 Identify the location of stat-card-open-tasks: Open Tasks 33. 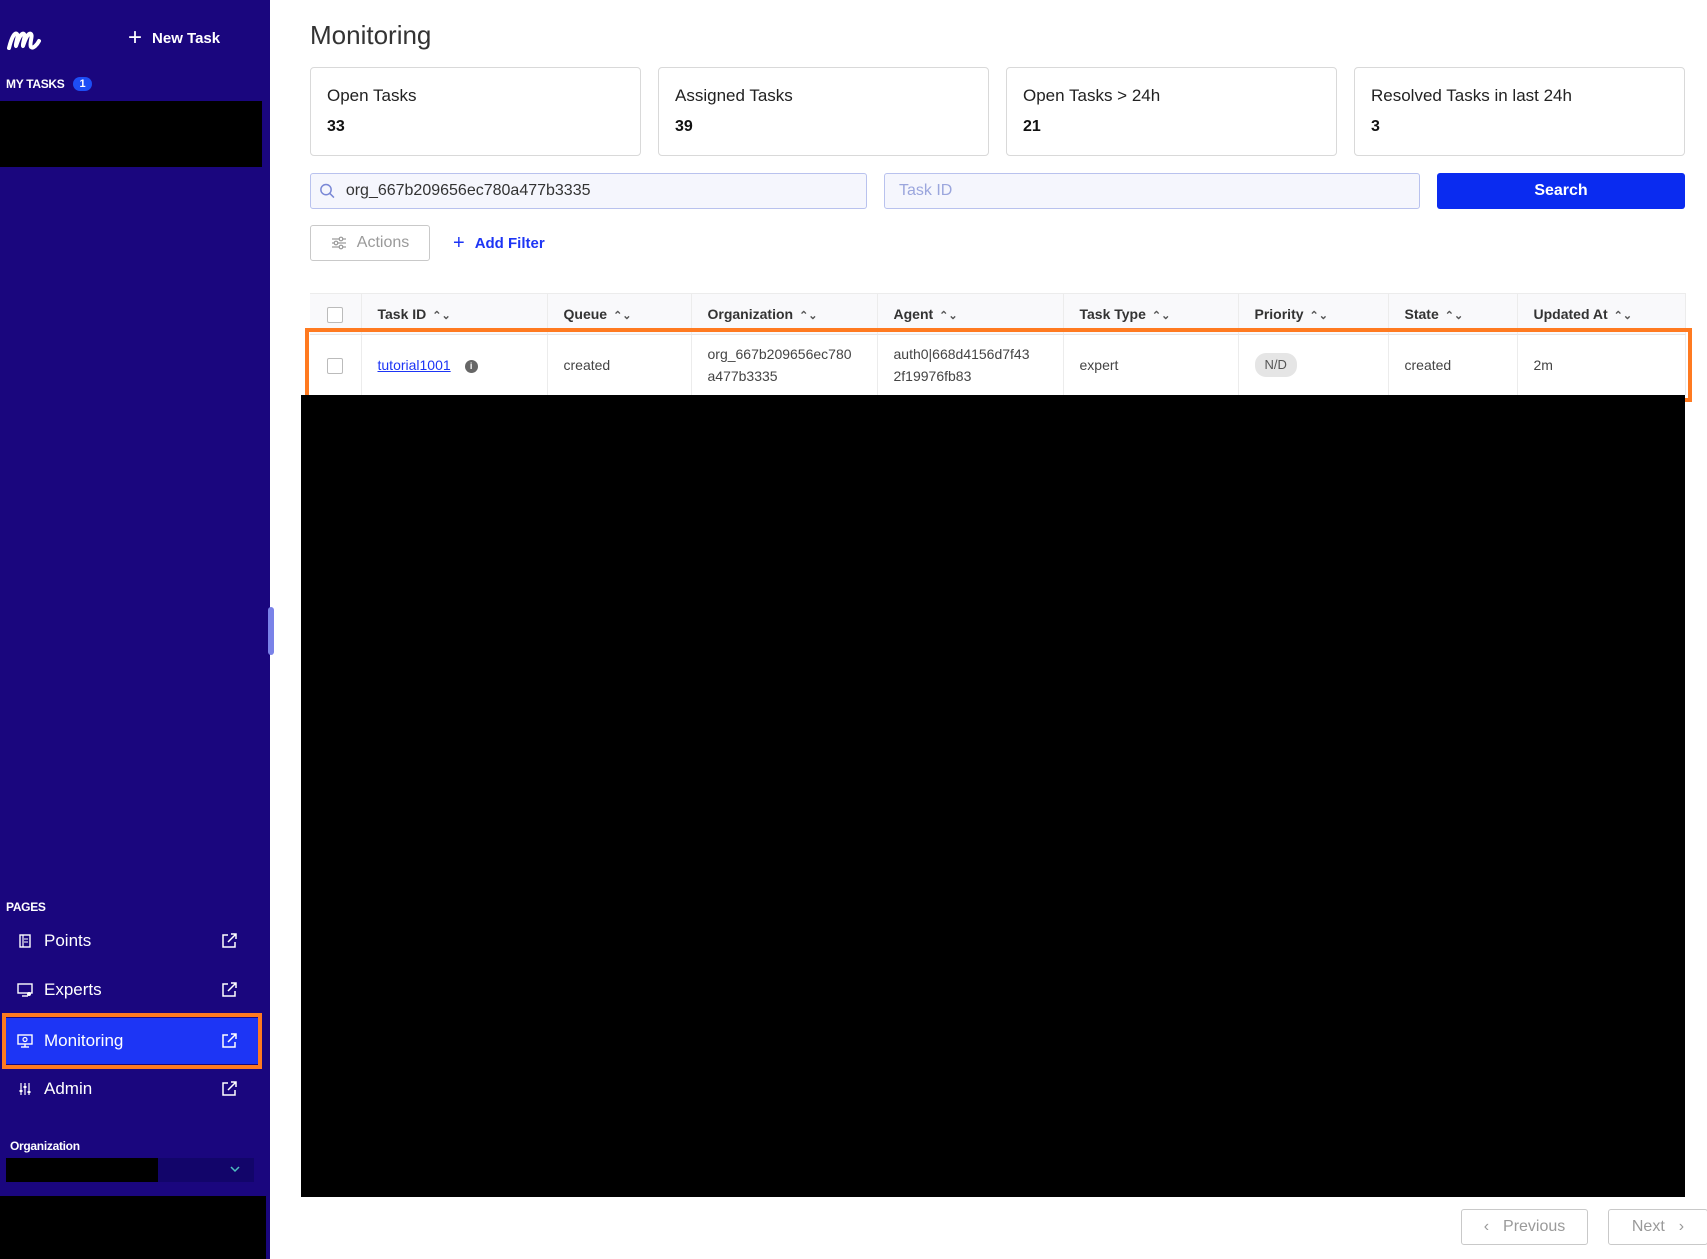
(475, 111).